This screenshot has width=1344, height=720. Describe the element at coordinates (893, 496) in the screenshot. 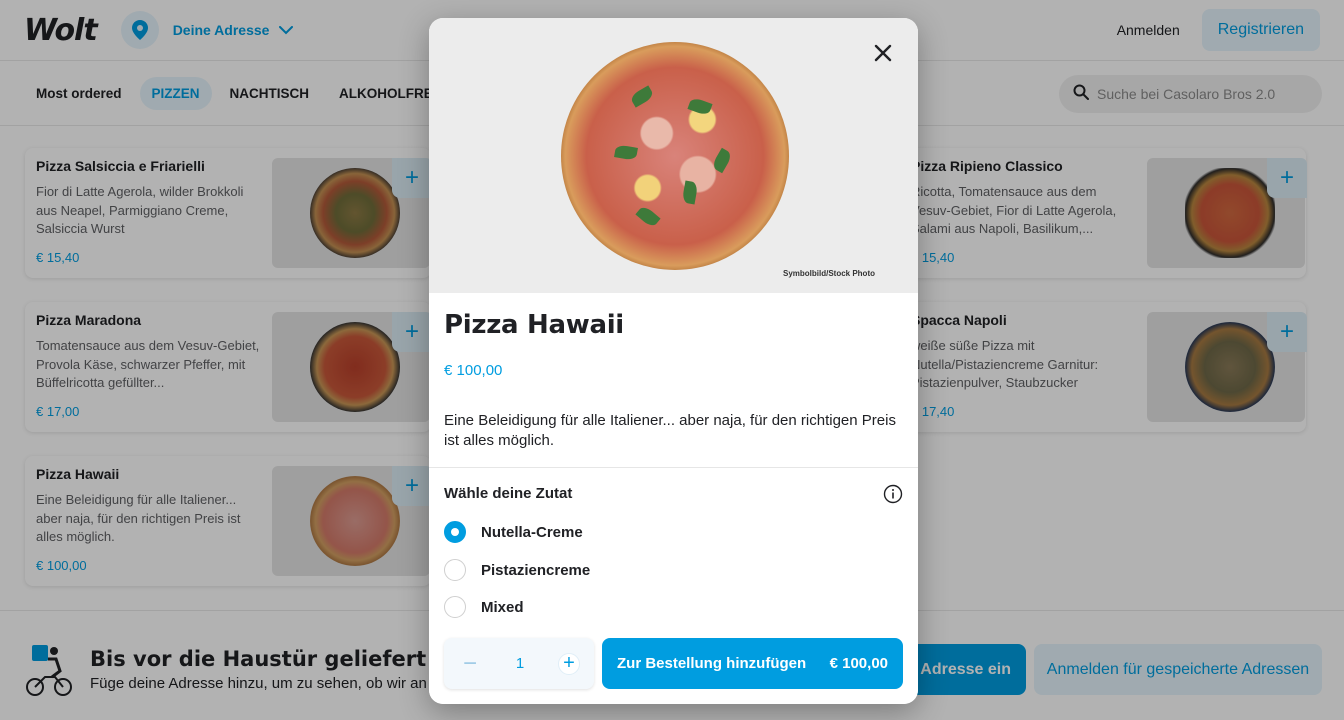

I see `info-icon` at that location.